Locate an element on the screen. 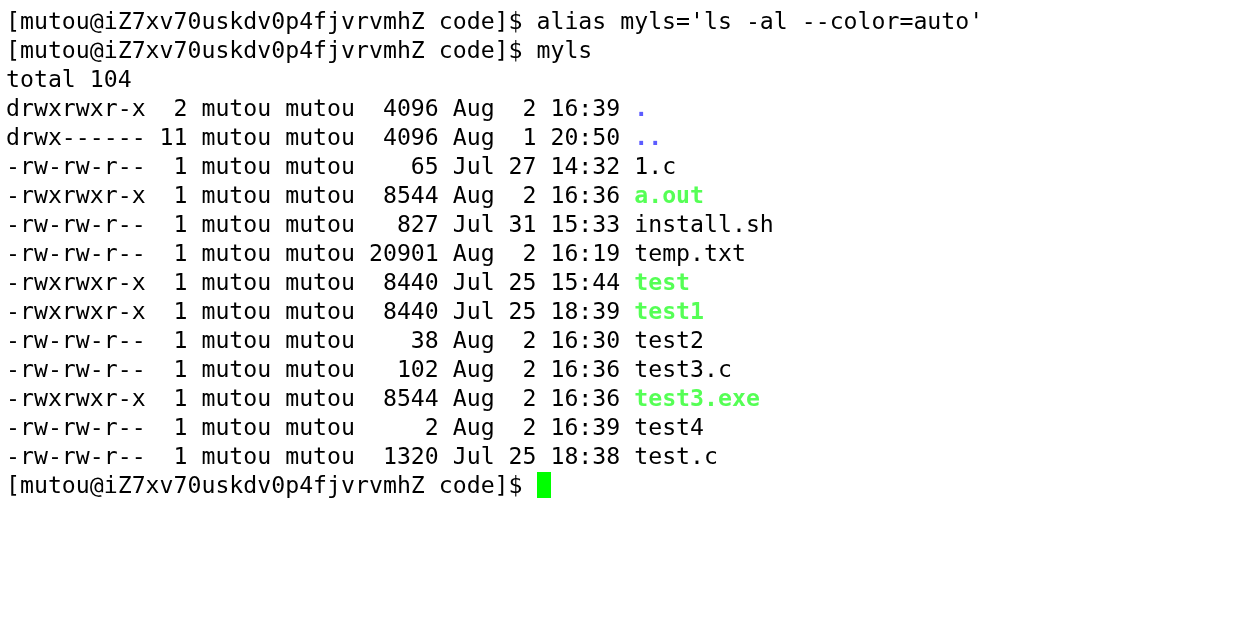 The width and height of the screenshot is (1240, 633). file-name: test is located at coordinates (662, 281).